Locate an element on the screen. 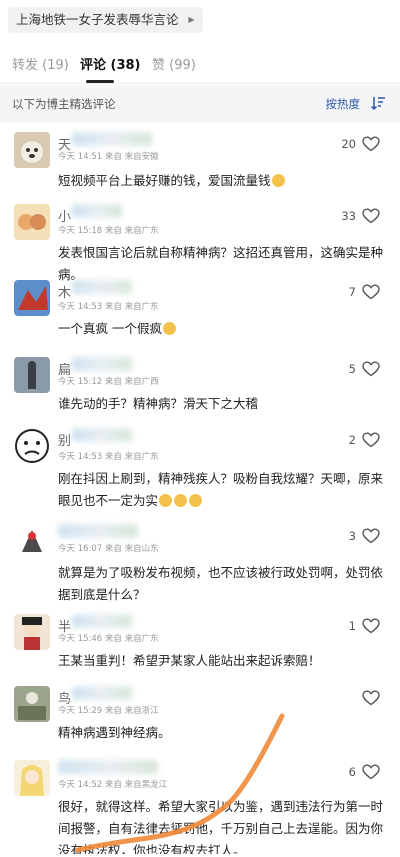 This screenshot has width=400, height=857. tab-likes: 赞 (99) is located at coordinates (174, 63).